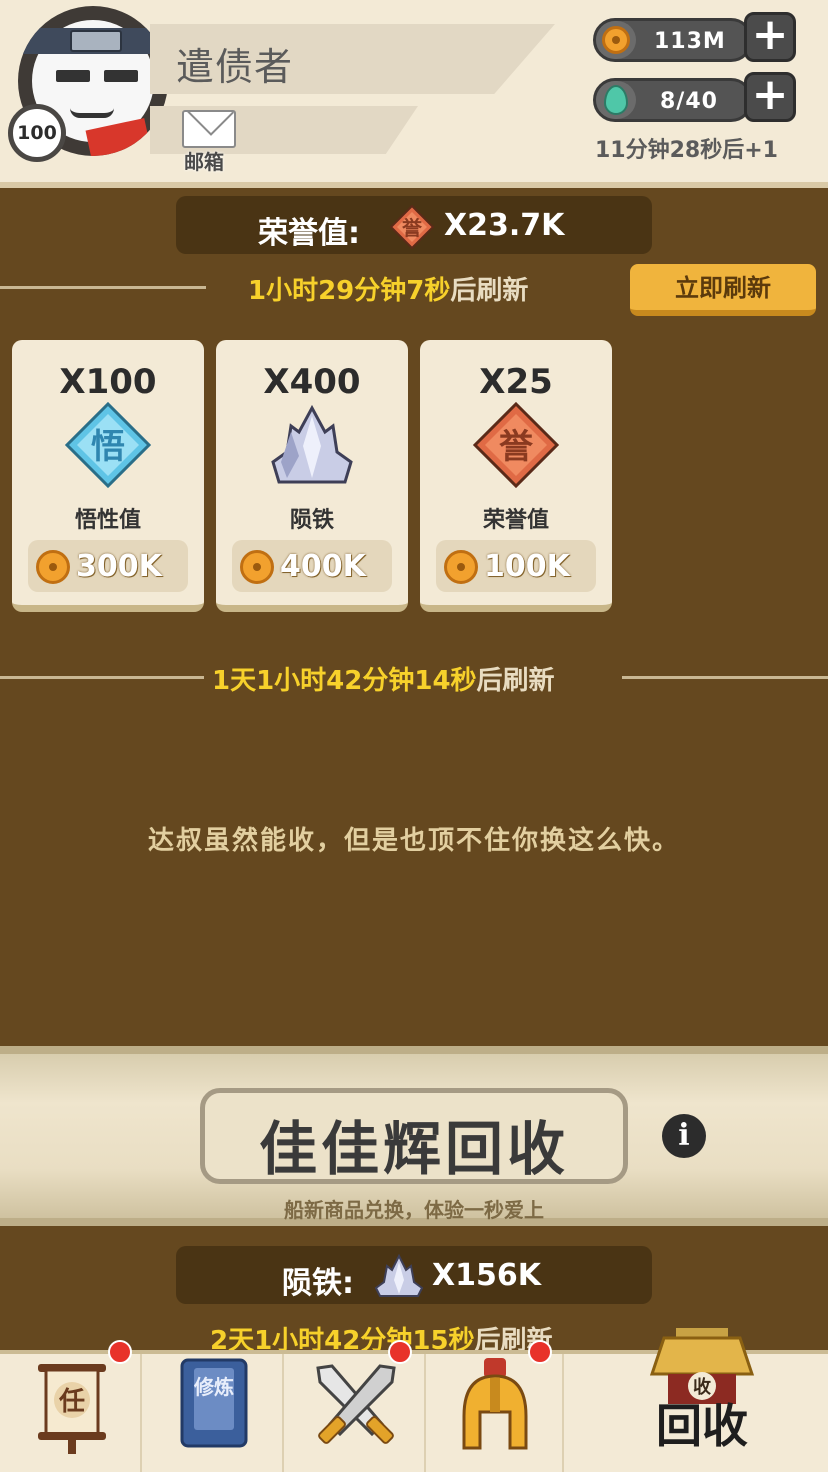 The height and width of the screenshot is (1472, 828). Describe the element at coordinates (235, 67) in the screenshot. I see `player-name: 遣债者` at that location.